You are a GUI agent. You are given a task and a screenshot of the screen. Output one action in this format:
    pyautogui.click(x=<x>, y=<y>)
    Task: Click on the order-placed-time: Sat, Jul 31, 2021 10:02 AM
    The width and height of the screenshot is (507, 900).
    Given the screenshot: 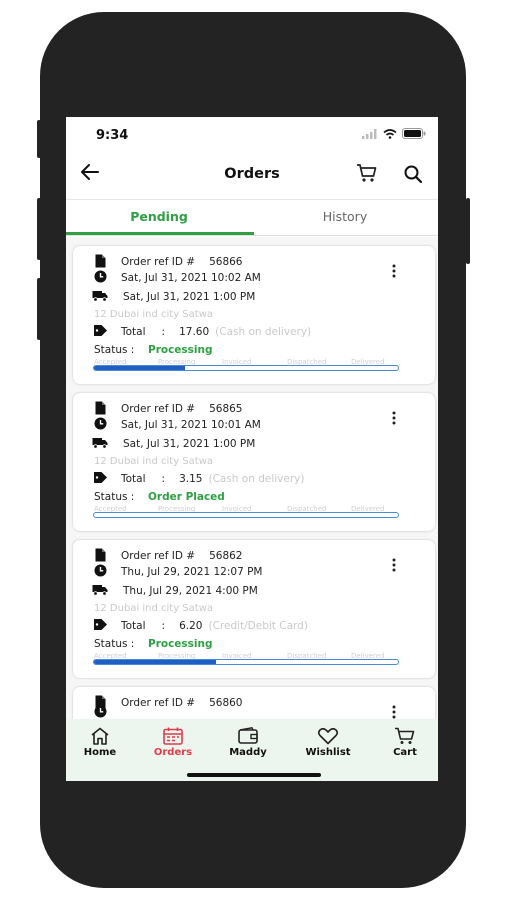 What is the action you would take?
    pyautogui.click(x=191, y=278)
    